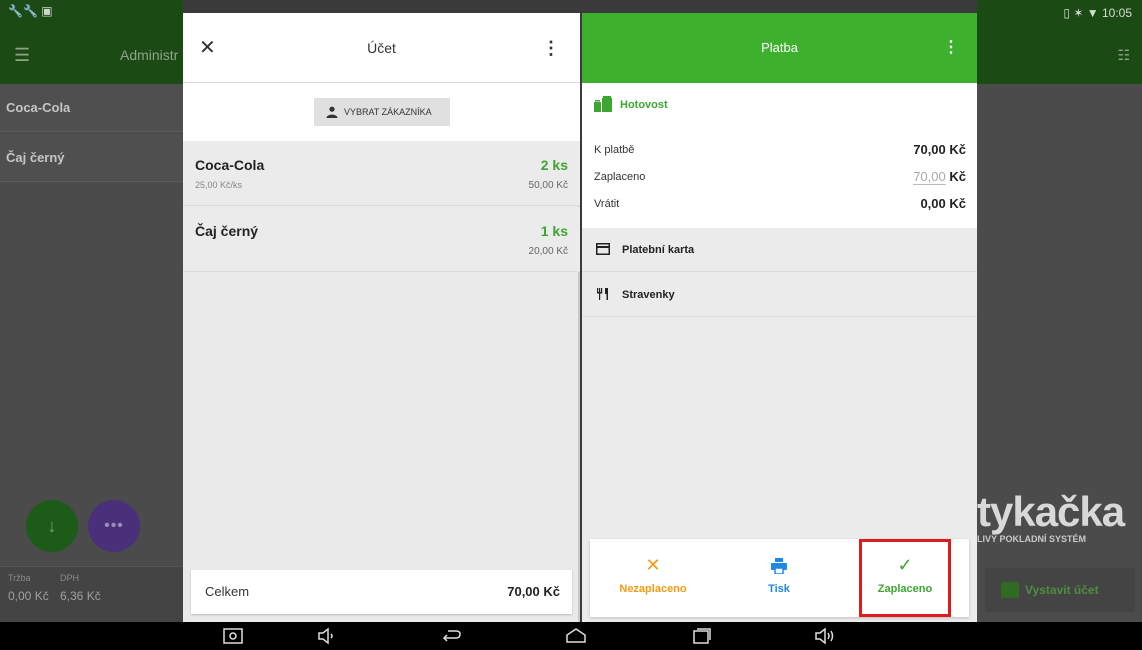 This screenshot has height=650, width=1142. What do you see at coordinates (548, 185) in the screenshot?
I see `item-sum: 50,00 Kč` at bounding box center [548, 185].